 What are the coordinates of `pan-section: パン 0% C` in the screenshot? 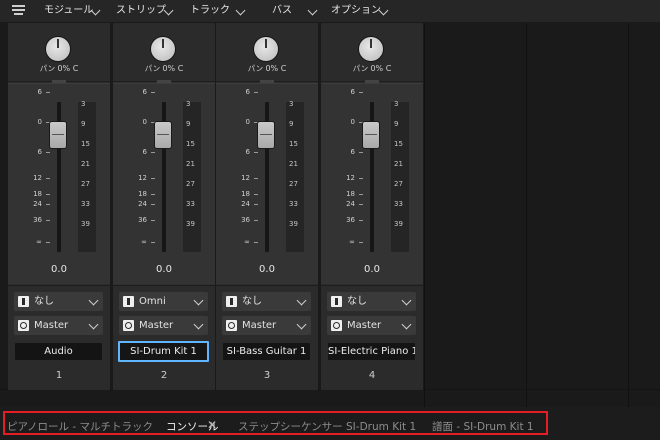 It's located at (164, 53).